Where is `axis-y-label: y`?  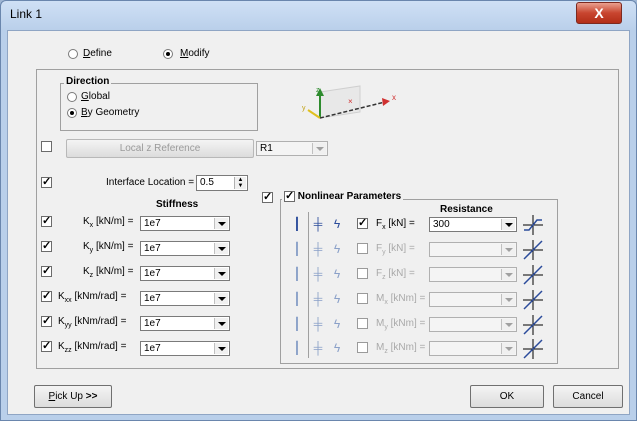
axis-y-label: y is located at coordinates (304, 108).